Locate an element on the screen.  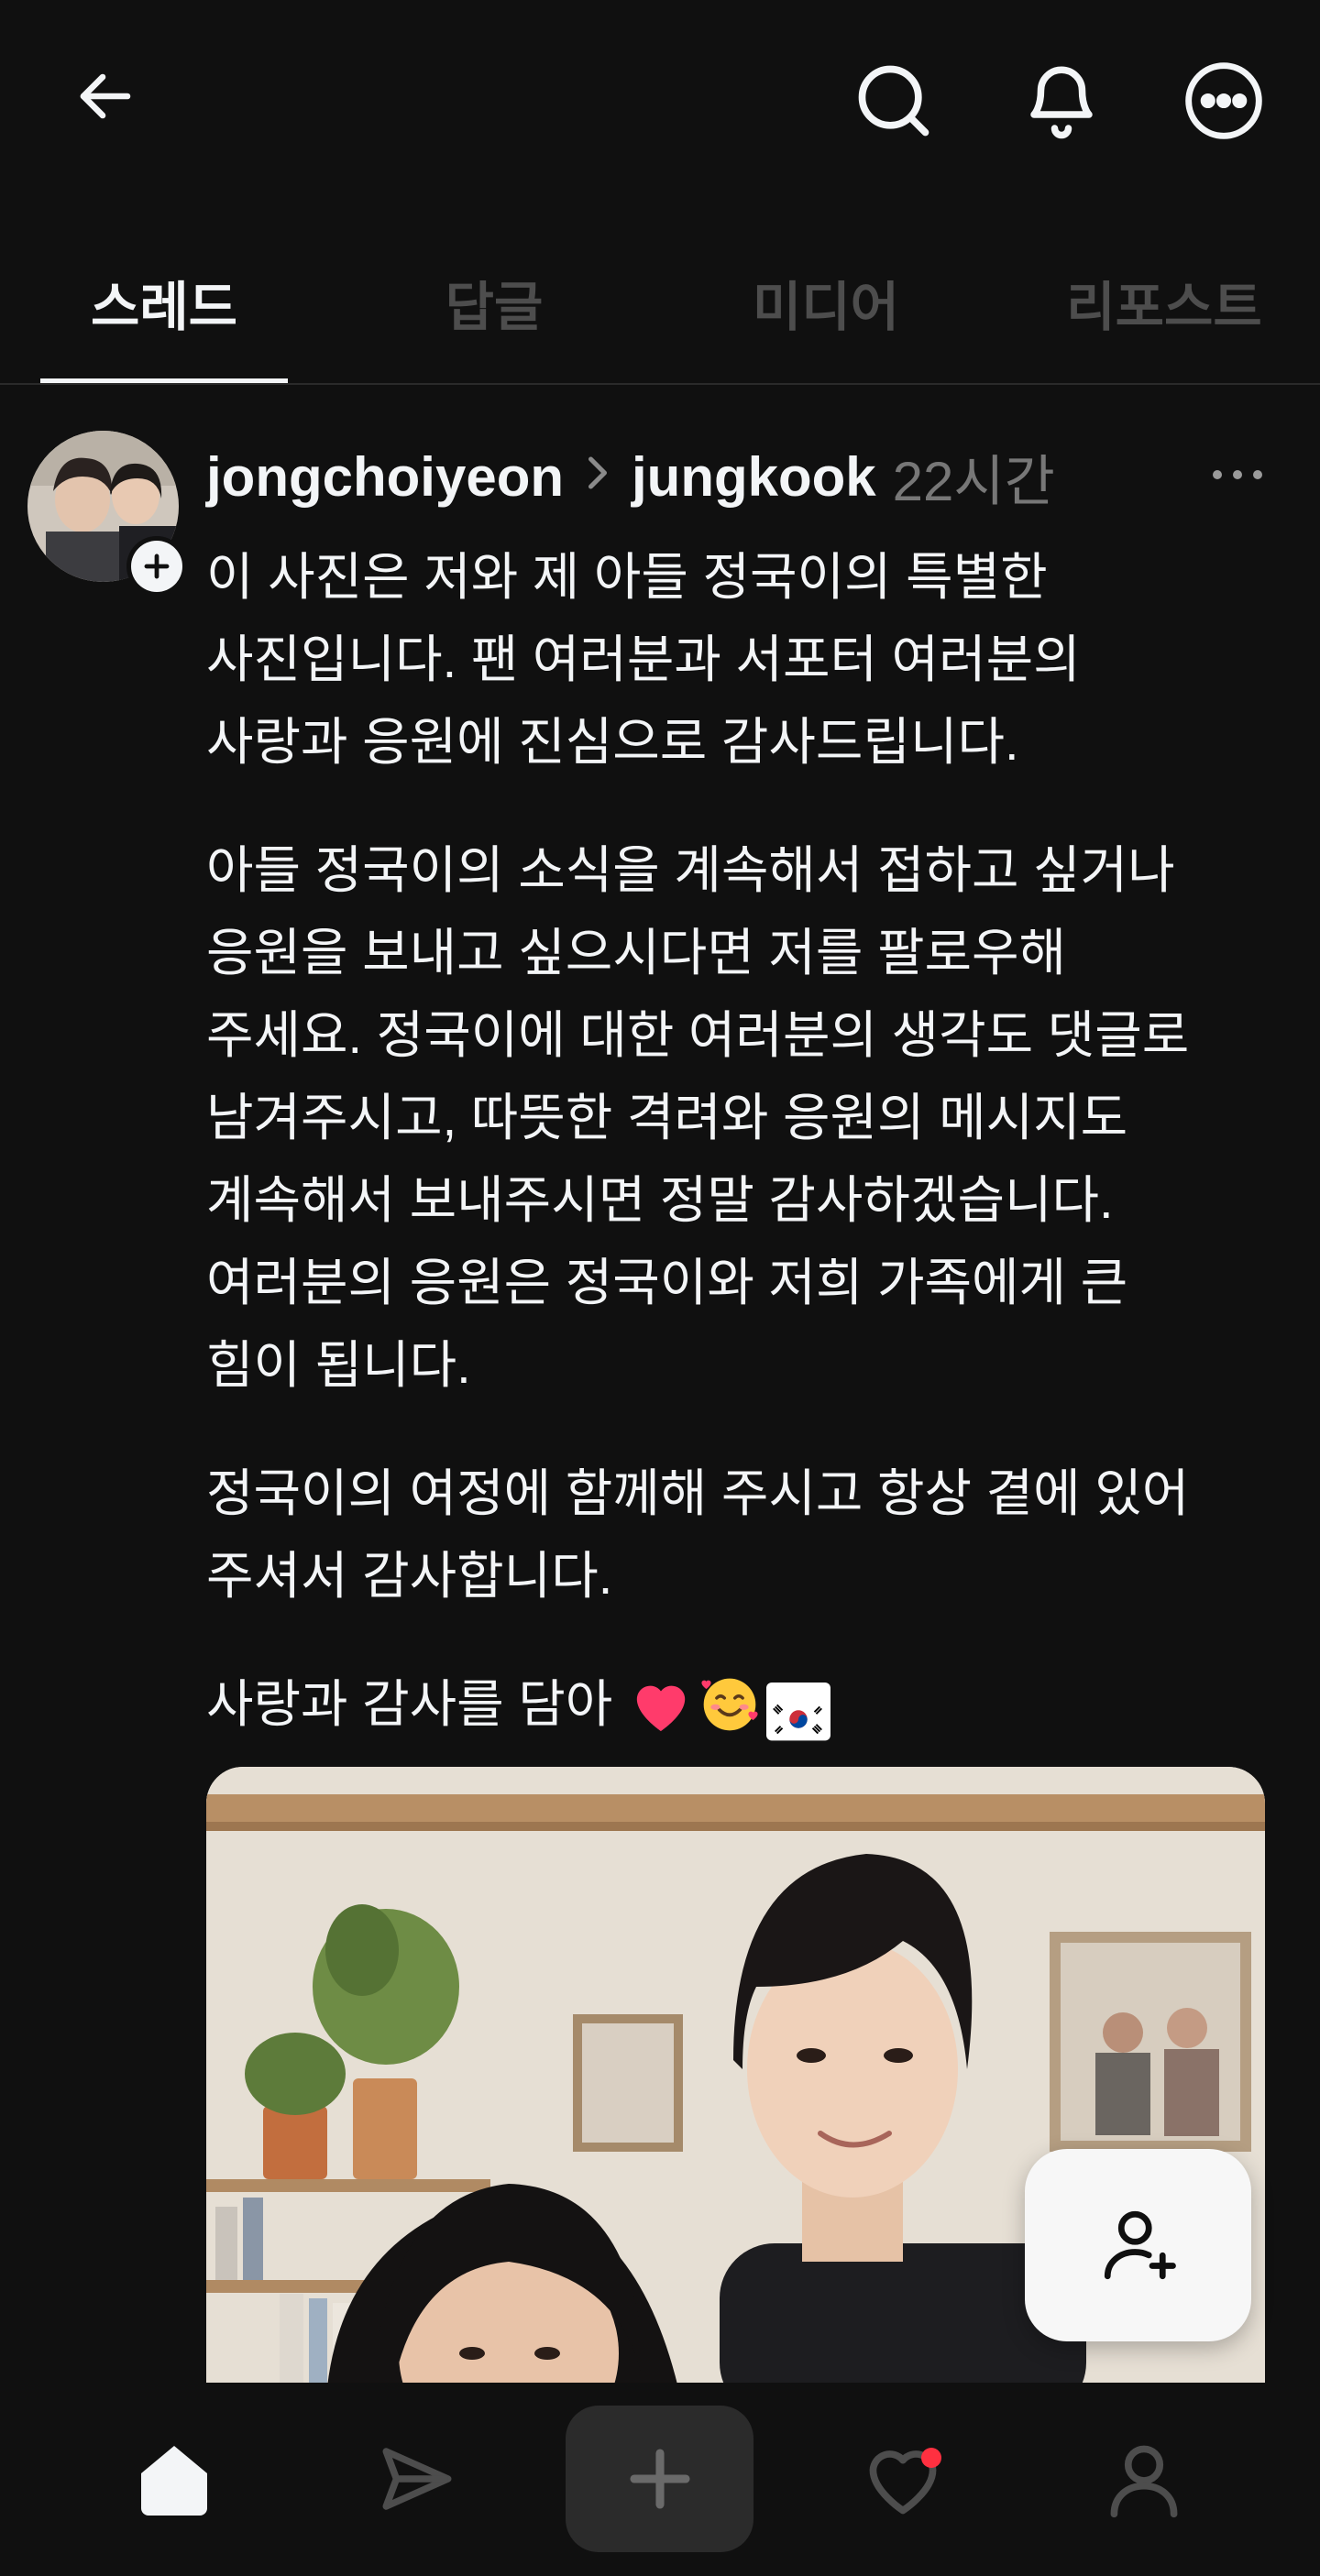
active-tab-indicator is located at coordinates (164, 380).